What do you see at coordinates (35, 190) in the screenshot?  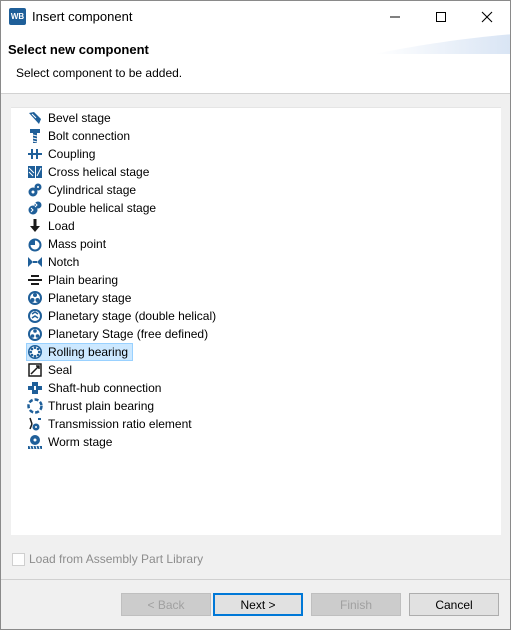 I see `cylindrical-gear-icon` at bounding box center [35, 190].